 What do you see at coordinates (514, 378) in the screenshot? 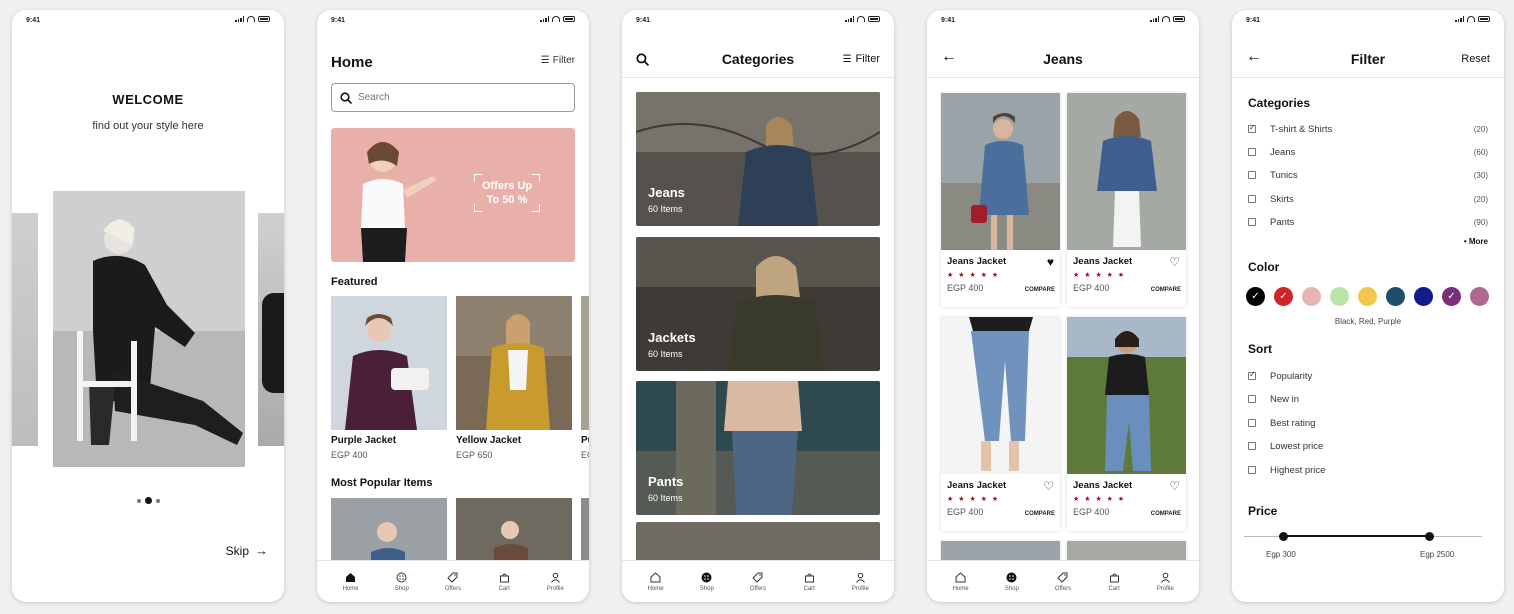
I see `product-card: Yellow Jacket EGP 650` at bounding box center [514, 378].